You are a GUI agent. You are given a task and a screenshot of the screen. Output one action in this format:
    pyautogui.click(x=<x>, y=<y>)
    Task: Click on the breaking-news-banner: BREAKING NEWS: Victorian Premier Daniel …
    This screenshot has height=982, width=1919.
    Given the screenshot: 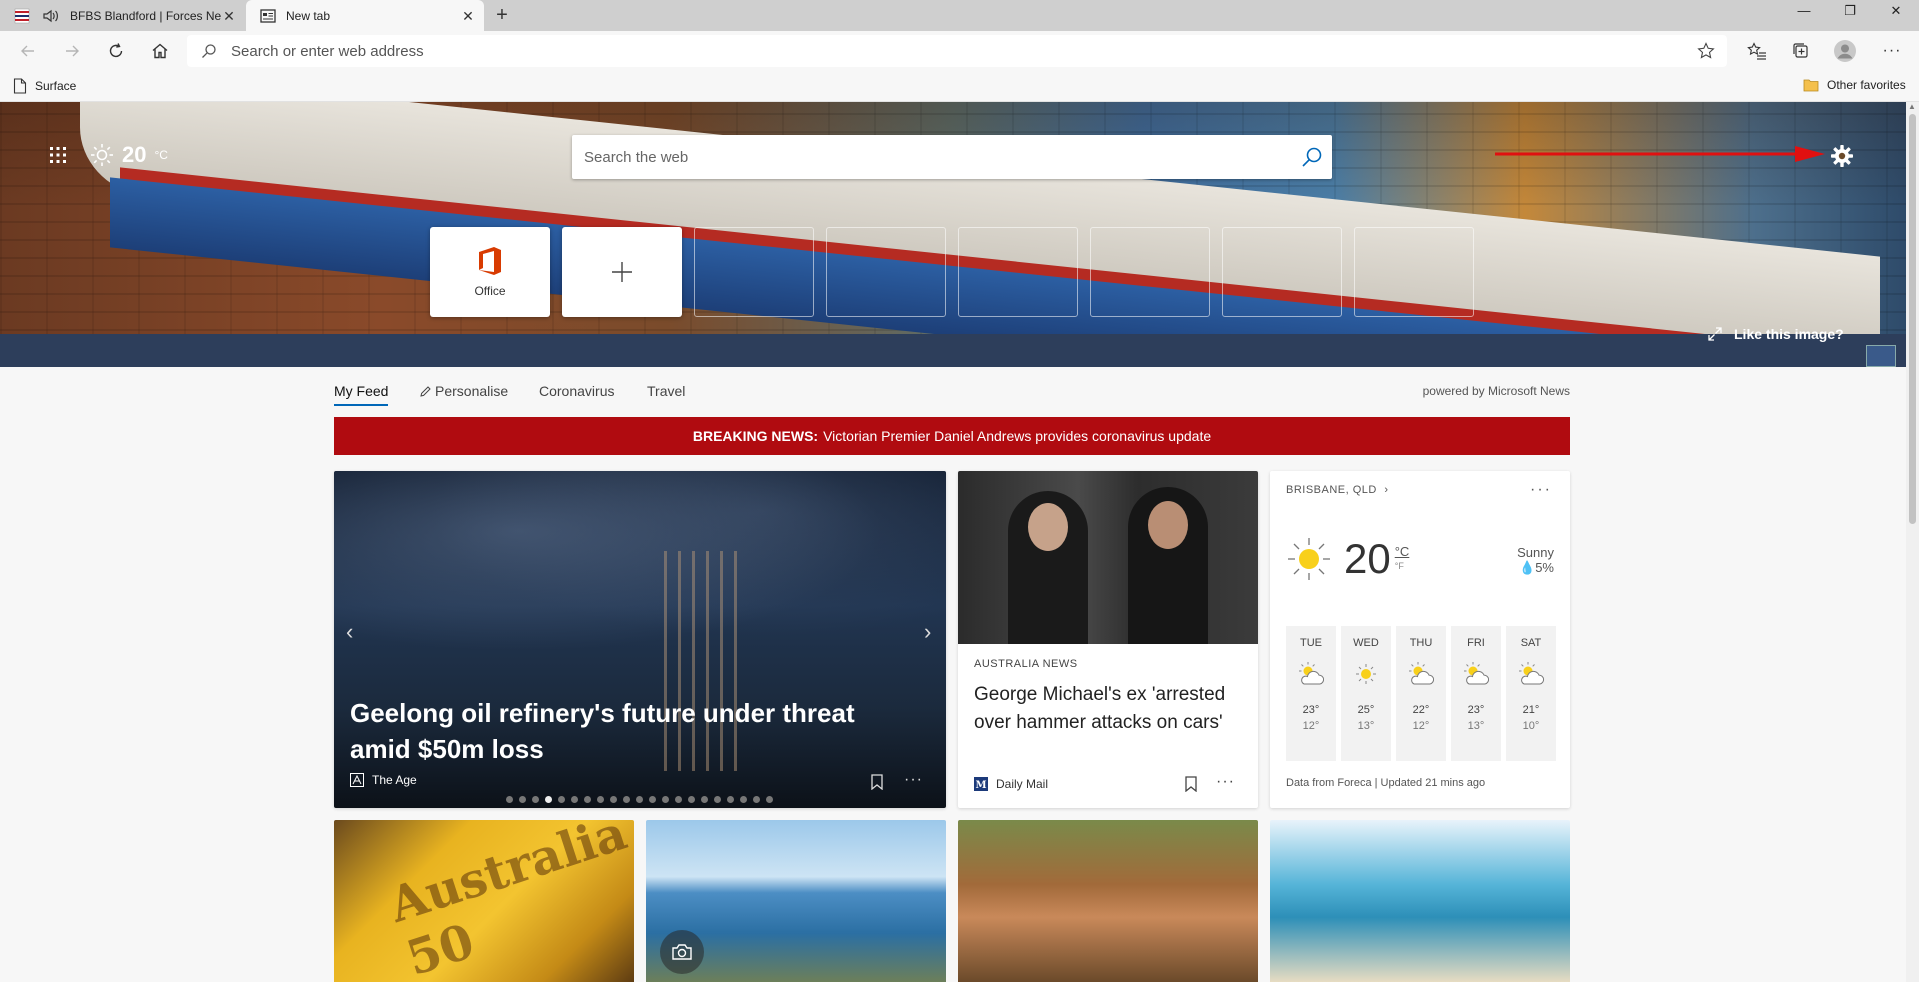 What is the action you would take?
    pyautogui.click(x=952, y=436)
    